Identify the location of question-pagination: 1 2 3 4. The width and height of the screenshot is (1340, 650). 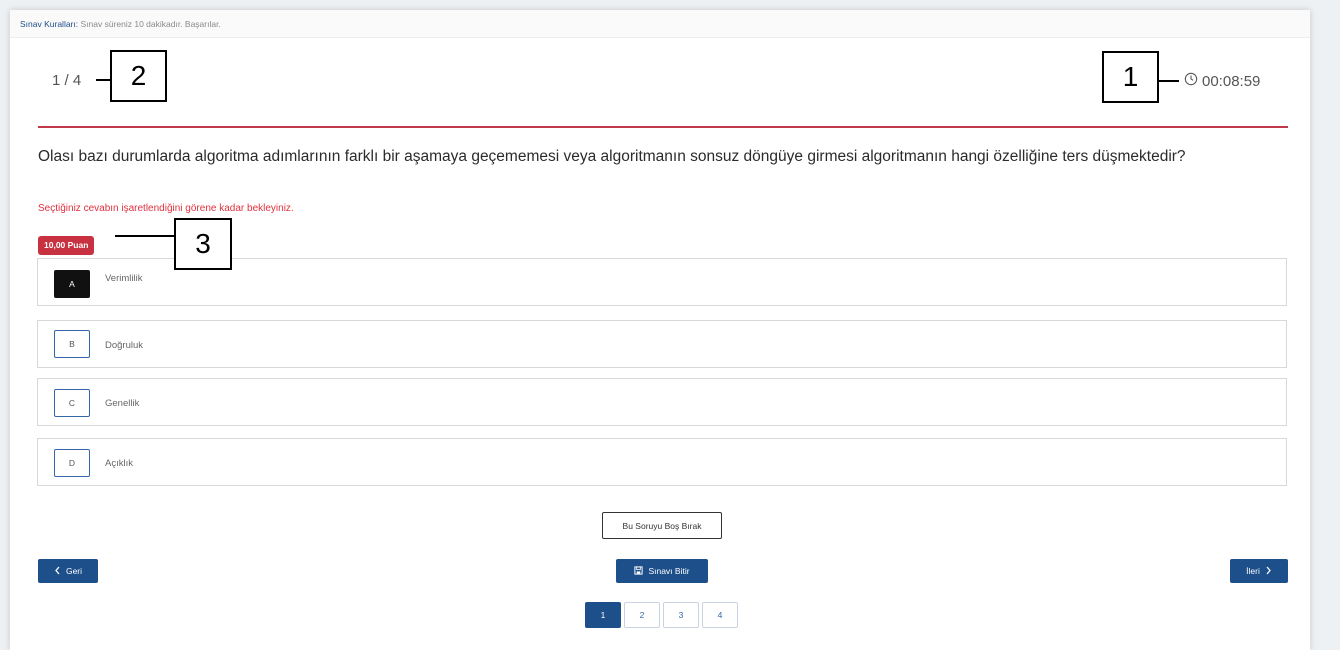
(661, 615).